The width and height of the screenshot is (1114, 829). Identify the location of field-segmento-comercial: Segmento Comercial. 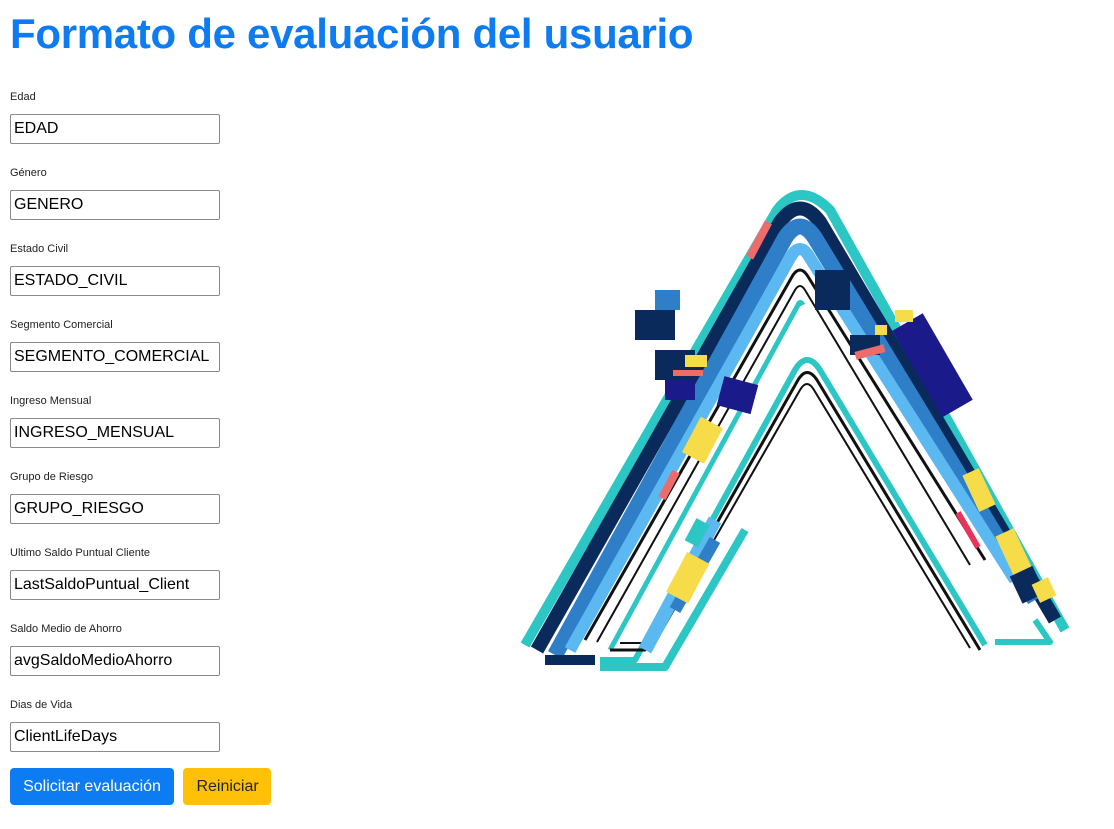
(160, 356).